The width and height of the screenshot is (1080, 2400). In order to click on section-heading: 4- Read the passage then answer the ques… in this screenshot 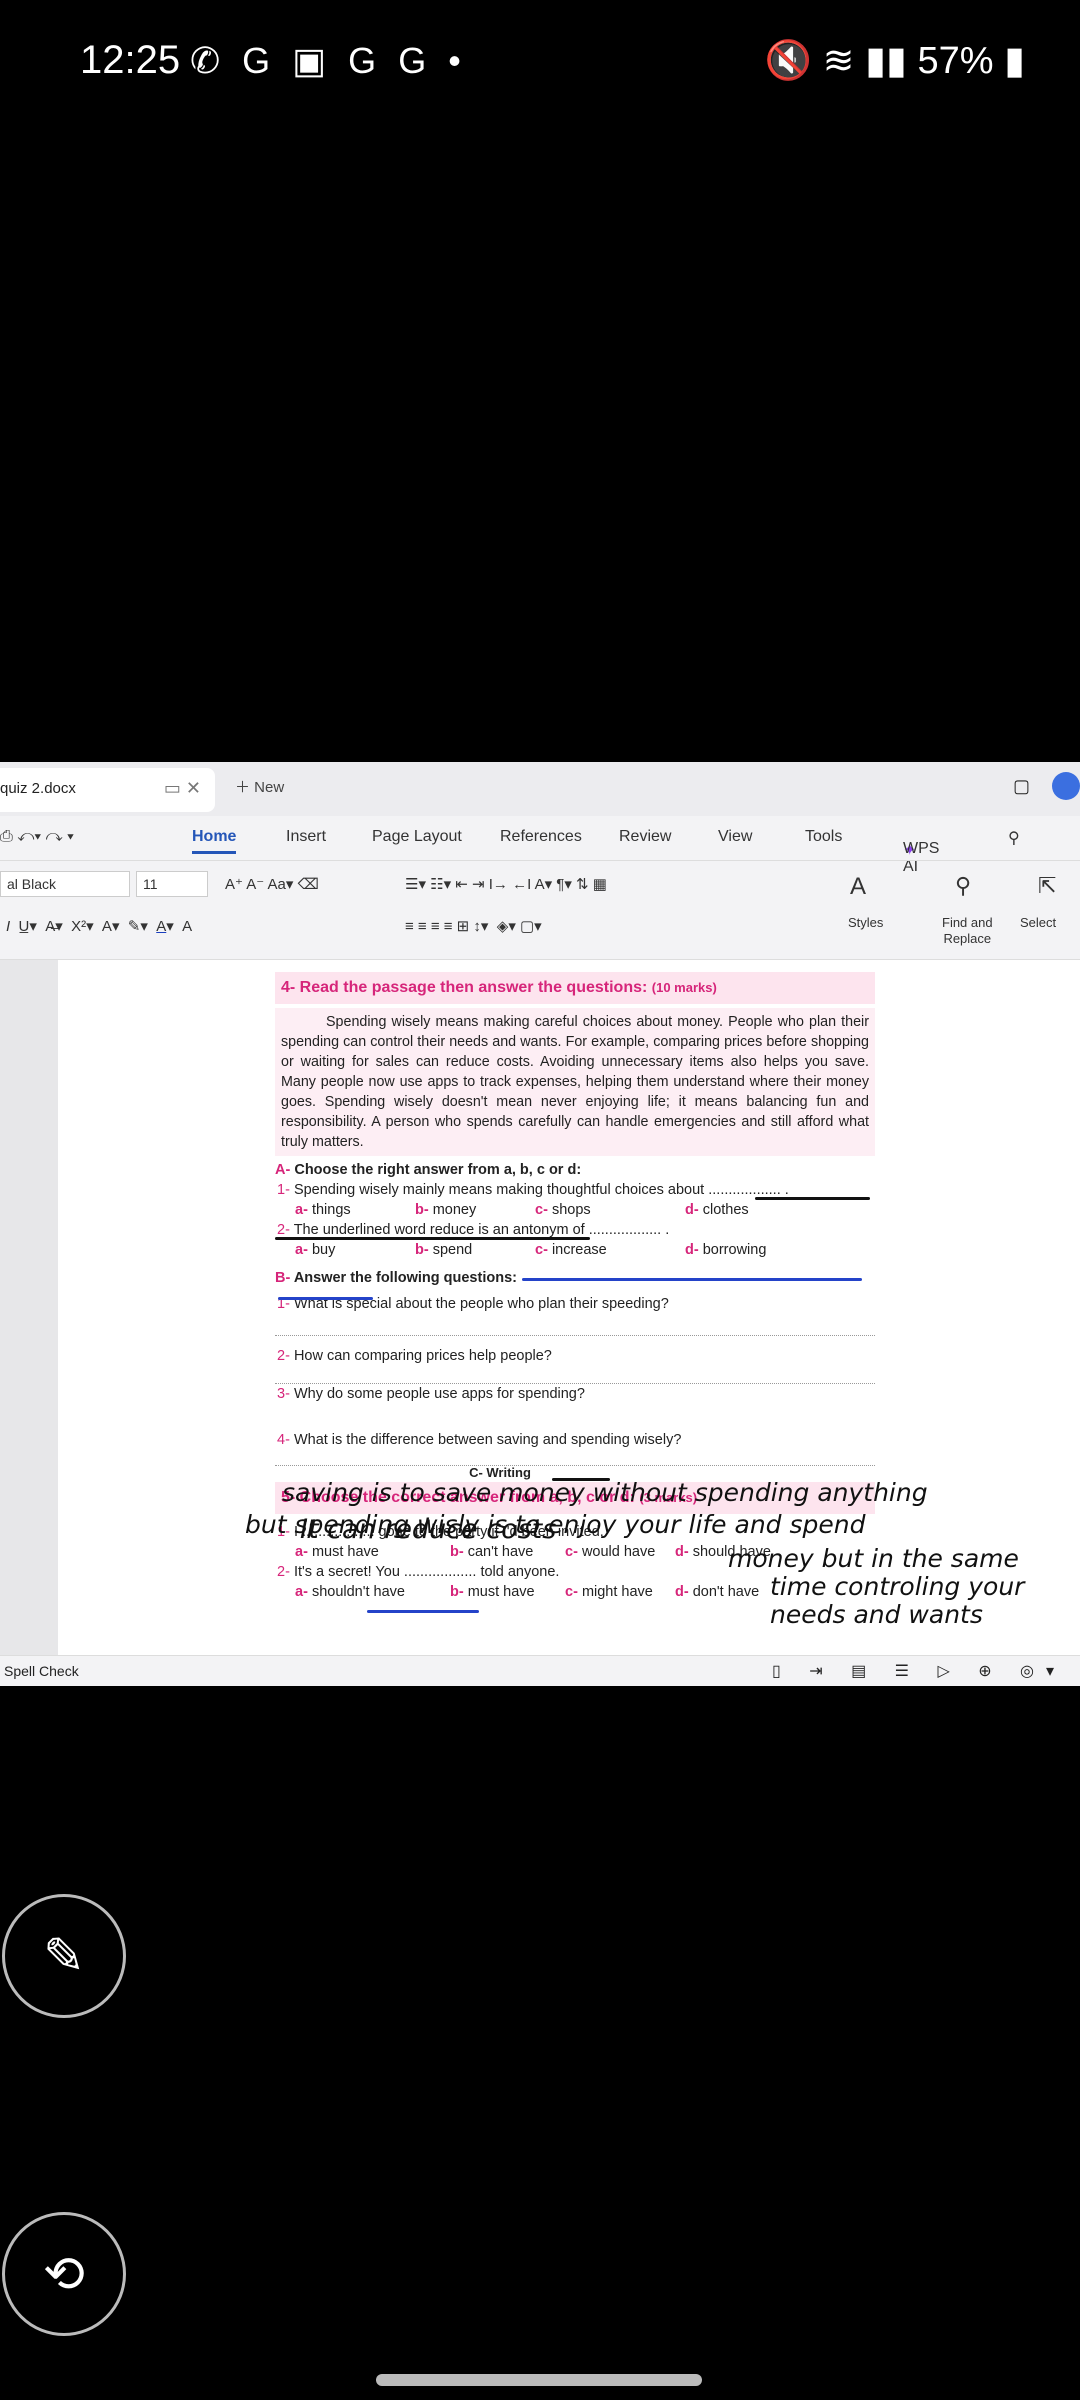, I will do `click(575, 988)`.